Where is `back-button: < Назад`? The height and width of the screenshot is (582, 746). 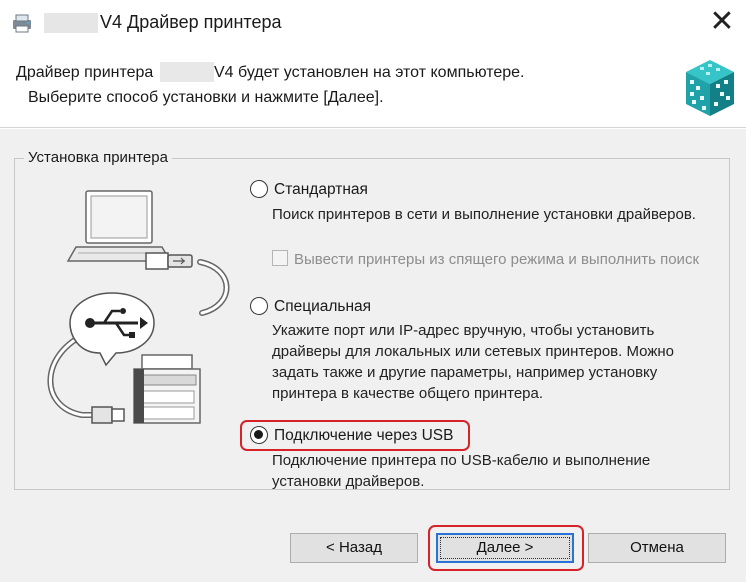 back-button: < Назад is located at coordinates (354, 548).